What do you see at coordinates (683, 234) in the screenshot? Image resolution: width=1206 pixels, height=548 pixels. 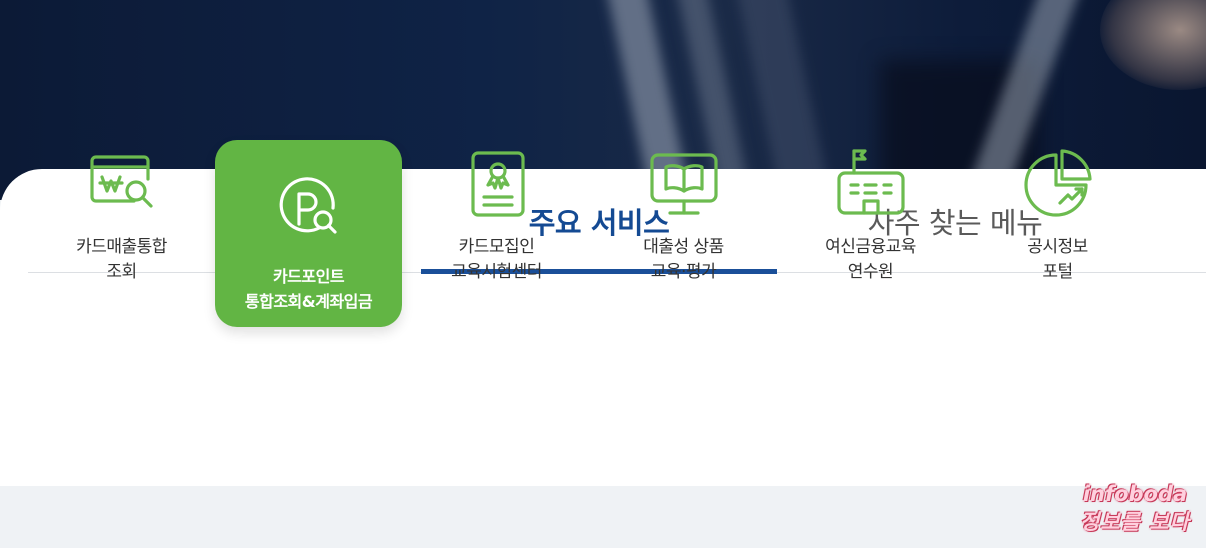 I see `service-card-loan-education: 대출성 상품 교육·평가` at bounding box center [683, 234].